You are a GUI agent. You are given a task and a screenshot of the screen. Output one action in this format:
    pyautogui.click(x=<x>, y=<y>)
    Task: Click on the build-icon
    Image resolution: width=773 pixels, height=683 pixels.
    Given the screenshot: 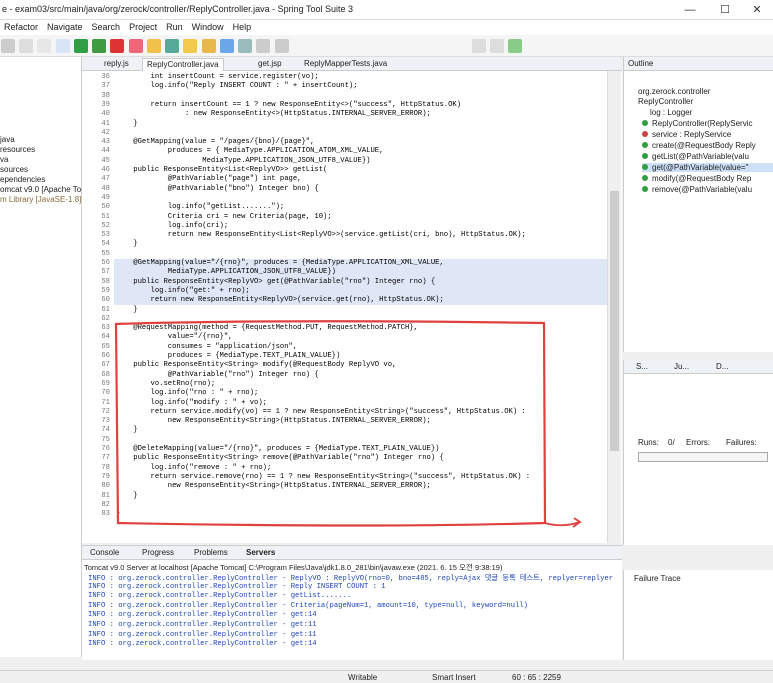 What is the action you would take?
    pyautogui.click(x=62, y=46)
    